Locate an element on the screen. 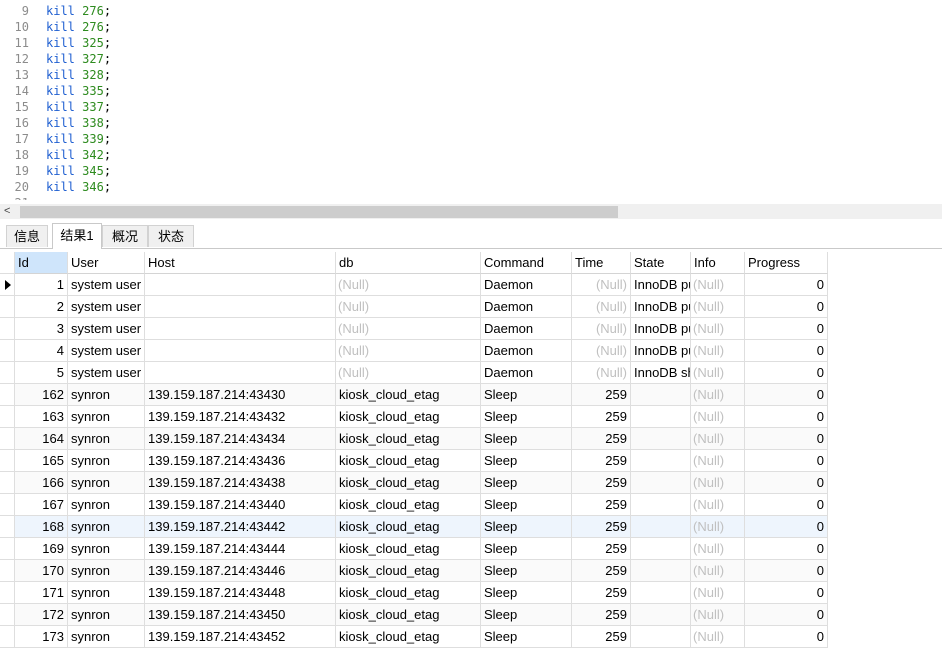 The width and height of the screenshot is (942, 651). cell-id: 165 is located at coordinates (41, 461).